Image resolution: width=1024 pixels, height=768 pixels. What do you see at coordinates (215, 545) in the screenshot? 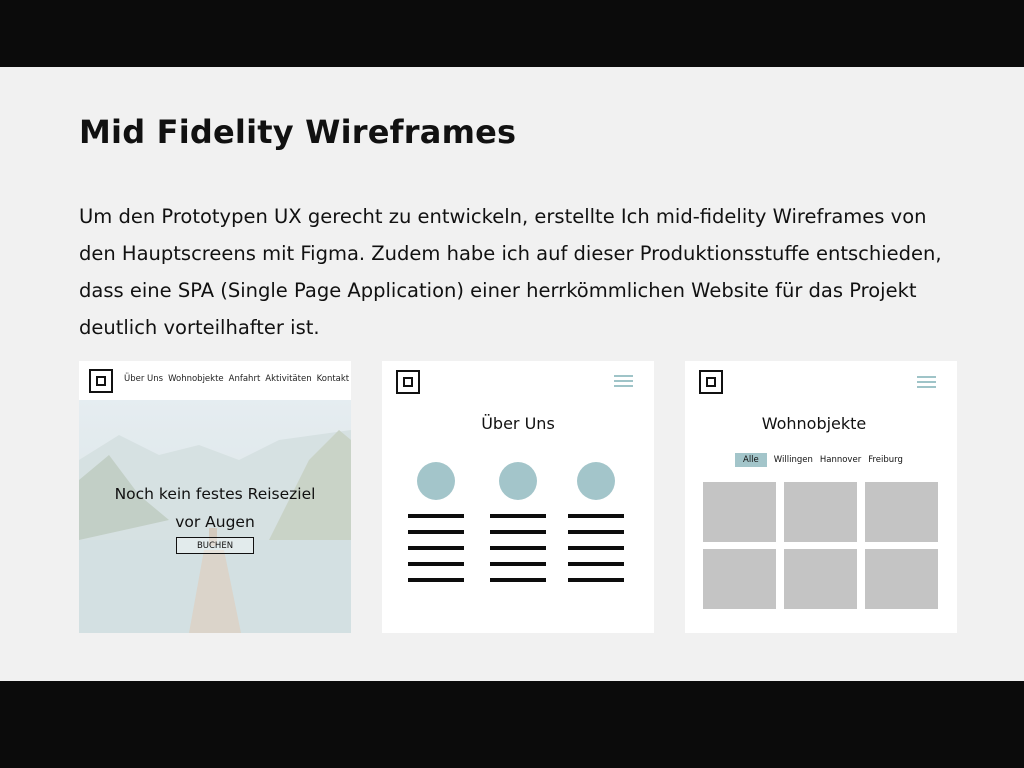
I see `book-button: BUCHEN` at bounding box center [215, 545].